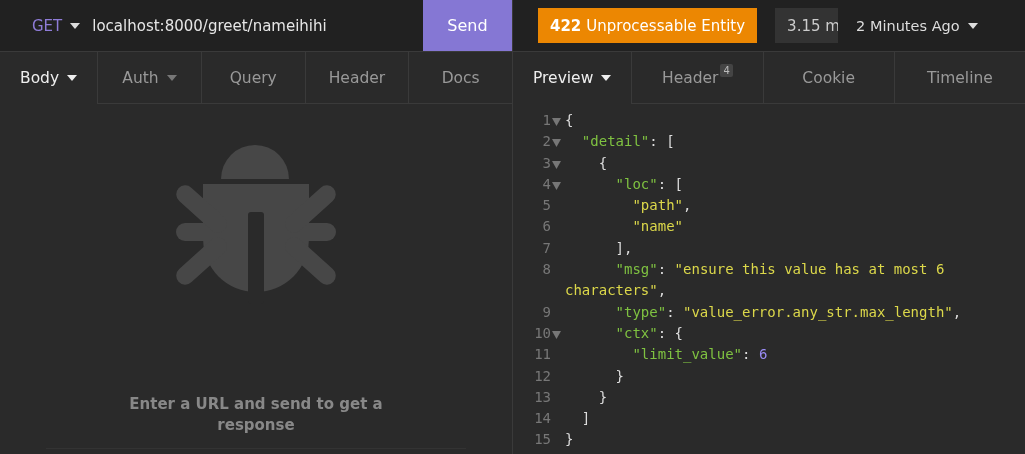 This screenshot has width=1025, height=454. I want to click on code-line: "name", so click(657, 227).